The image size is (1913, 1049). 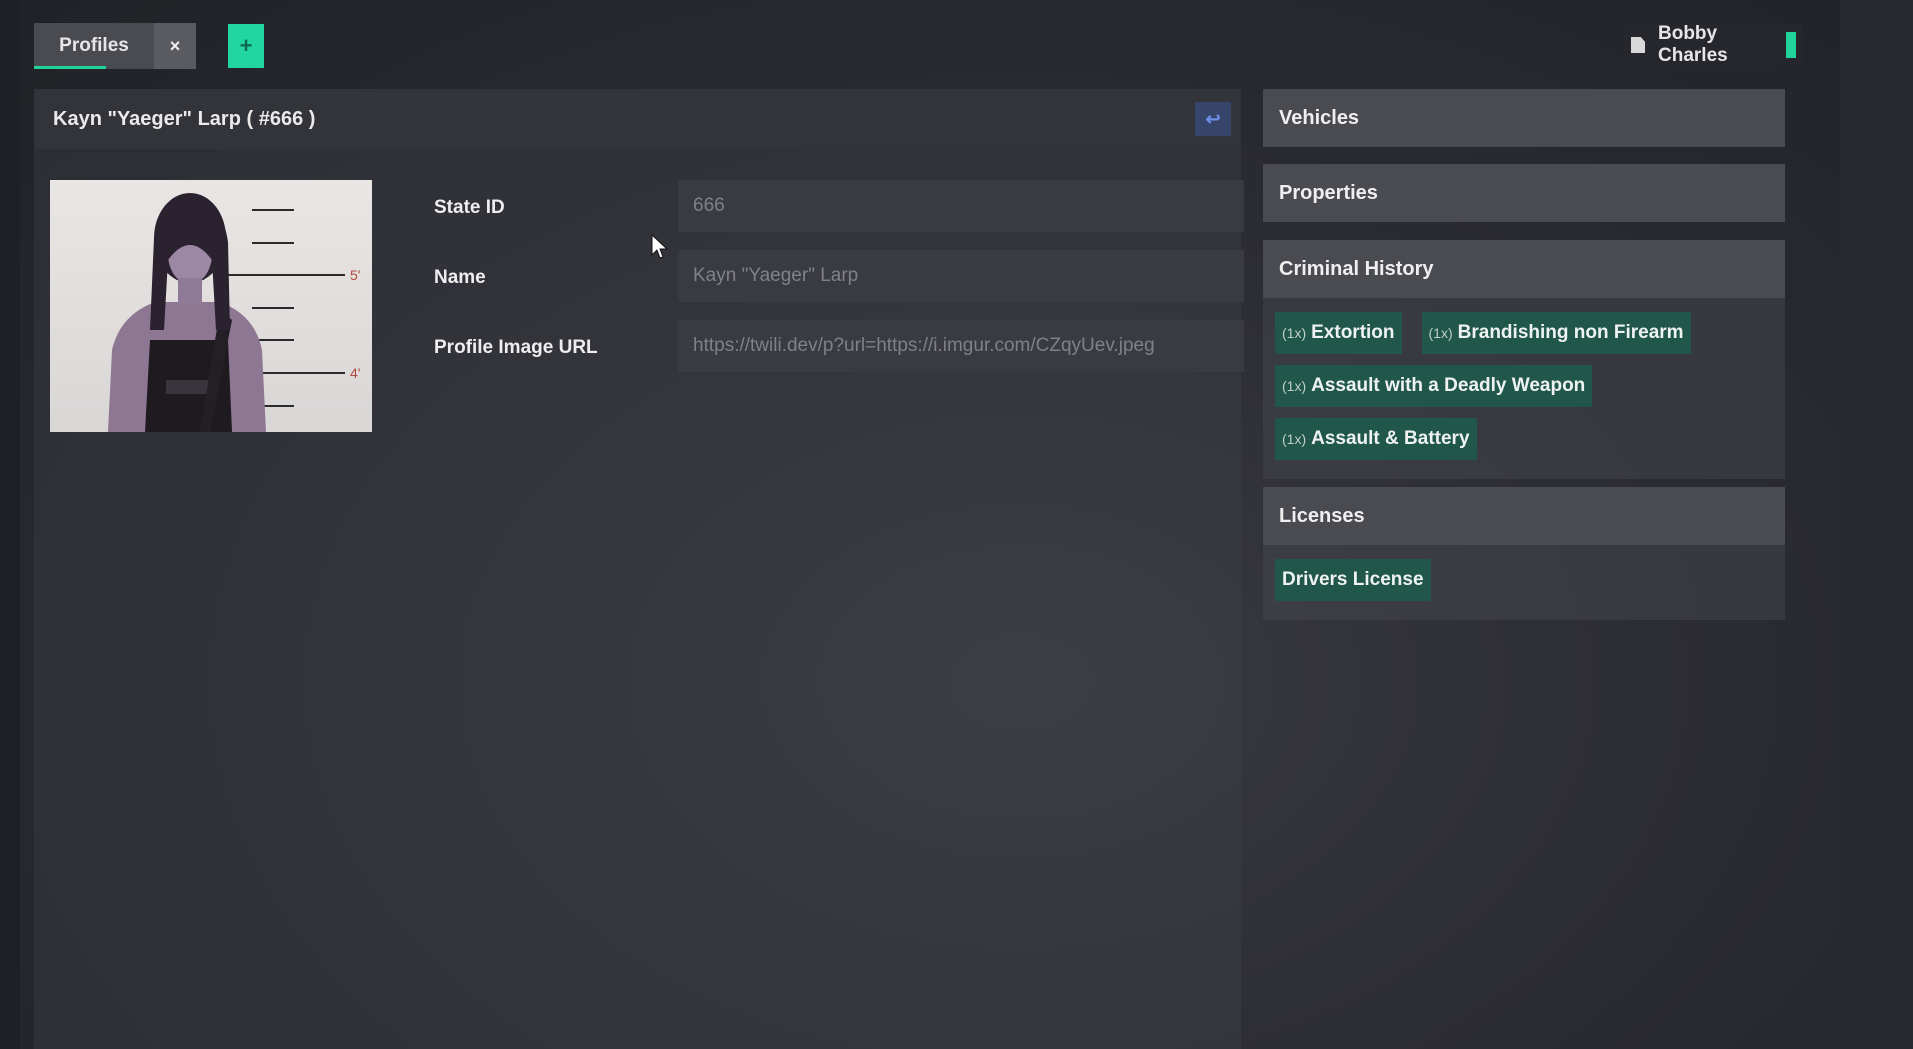 I want to click on tab-profiles: Profiles ×, so click(x=115, y=46).